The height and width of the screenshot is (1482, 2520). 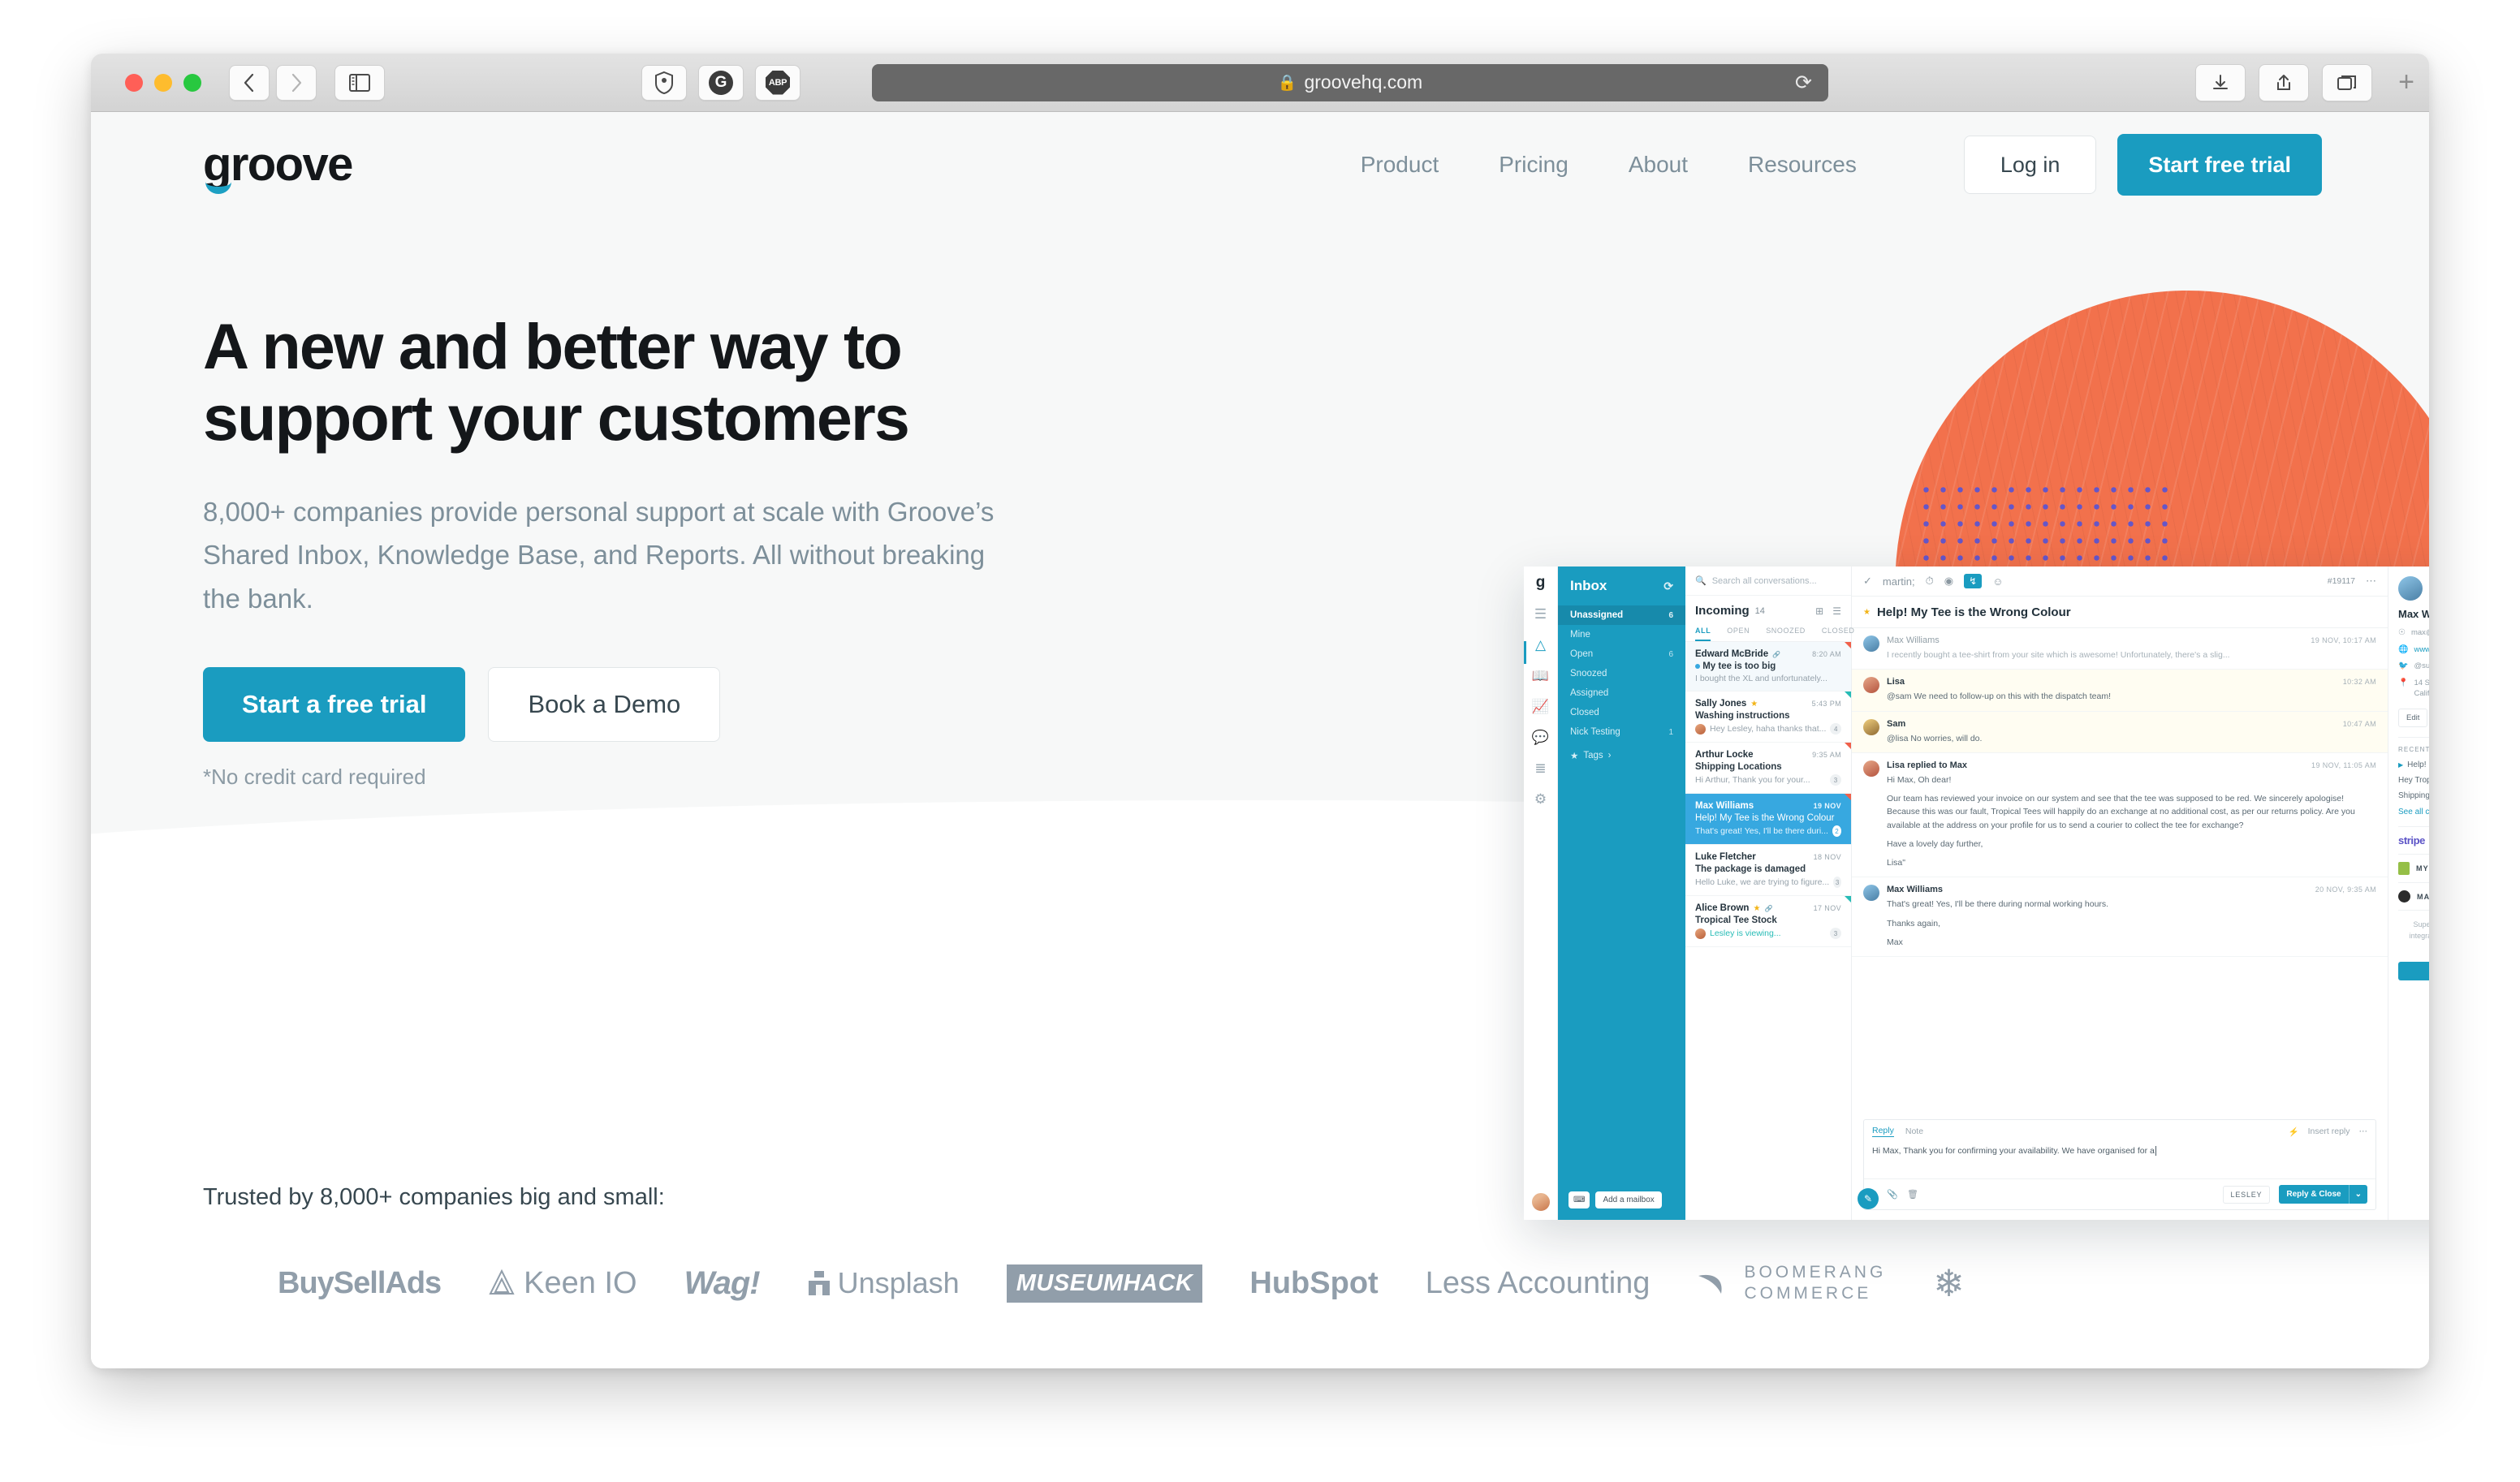 I want to click on composer-footer: A 📎 🗑 LESLEY Reply & Close ⌄, so click(x=2119, y=1194).